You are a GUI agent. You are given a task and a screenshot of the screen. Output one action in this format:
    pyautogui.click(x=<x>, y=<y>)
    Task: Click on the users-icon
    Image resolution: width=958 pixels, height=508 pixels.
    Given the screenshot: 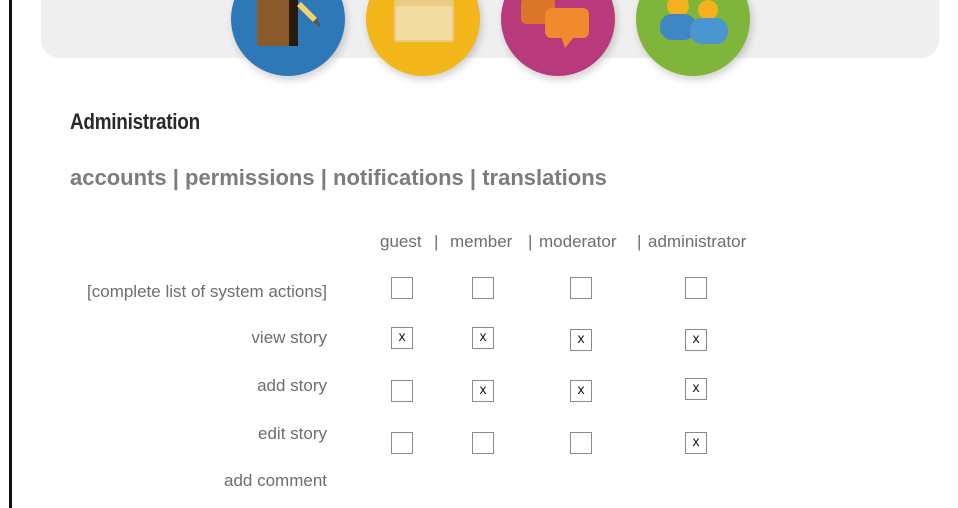 What is the action you would take?
    pyautogui.click(x=693, y=38)
    